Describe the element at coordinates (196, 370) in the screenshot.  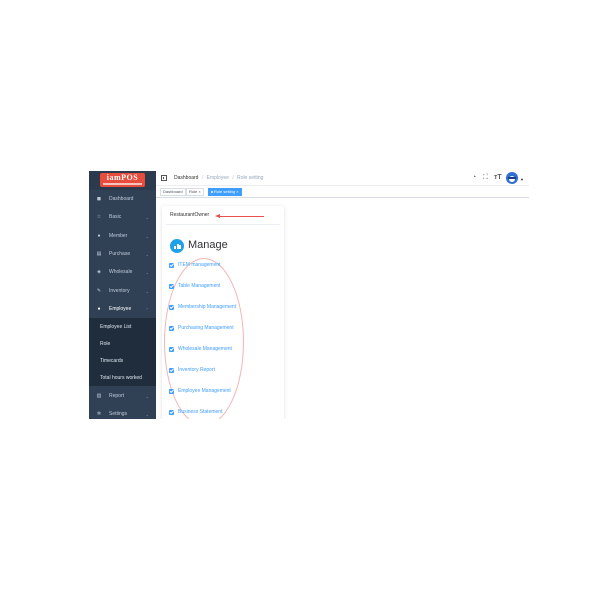
I see `permission-label: Inventory Report` at that location.